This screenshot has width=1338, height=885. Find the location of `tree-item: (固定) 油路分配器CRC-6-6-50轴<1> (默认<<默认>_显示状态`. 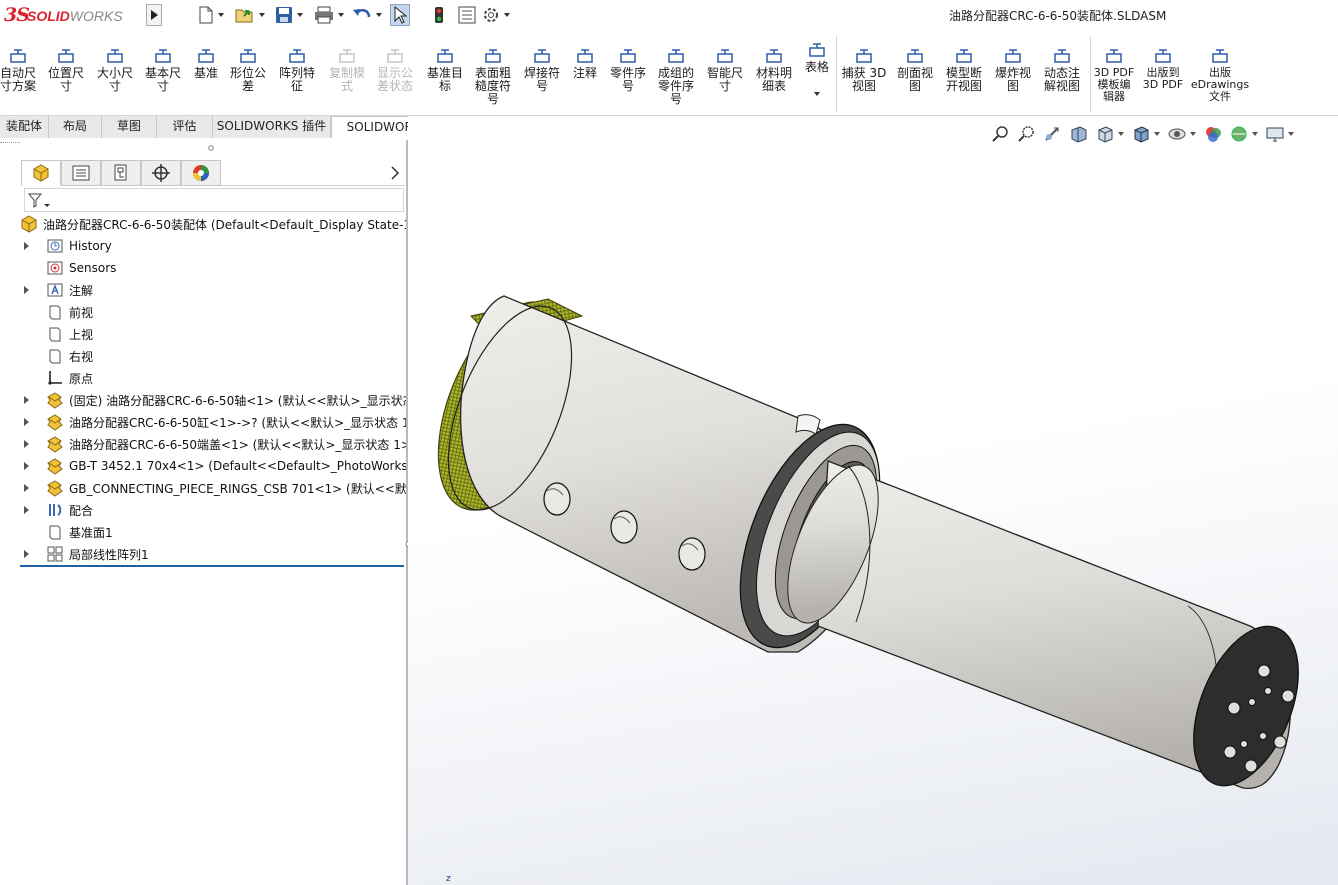

tree-item: (固定) 油路分配器CRC-6-6-50轴<1> (默认<<默认>_显示状态 is located at coordinates (213, 400).